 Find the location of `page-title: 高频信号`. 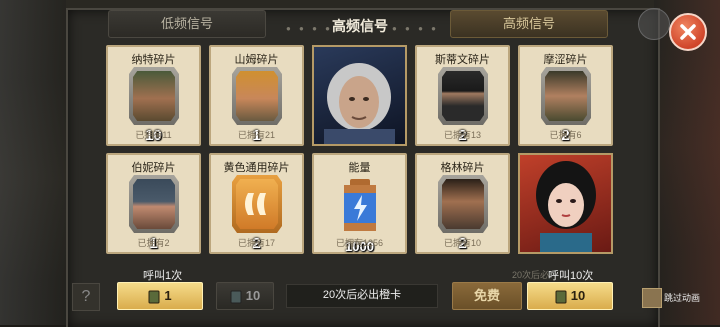

page-title: 高频信号 is located at coordinates (360, 26).